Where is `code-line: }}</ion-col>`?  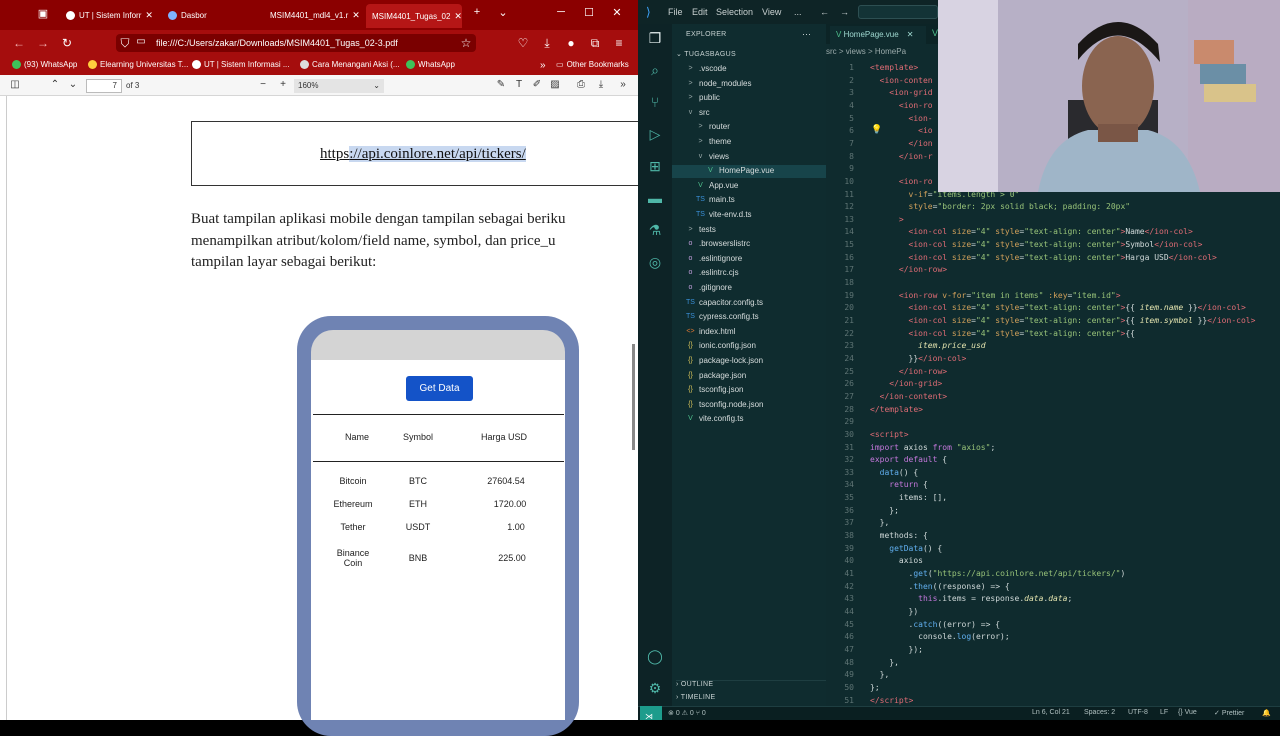
code-line: }}</ion-col> is located at coordinates (918, 358).